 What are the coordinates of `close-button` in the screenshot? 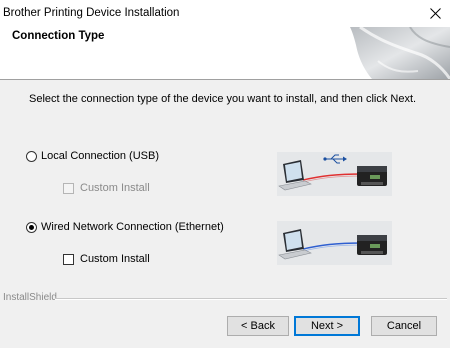 It's located at (435, 13).